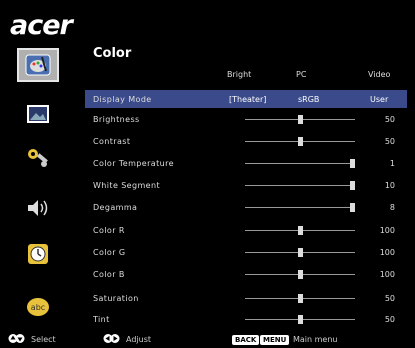 The width and height of the screenshot is (415, 348). I want to click on display-mode-option-theater: [Theater], so click(247, 99).